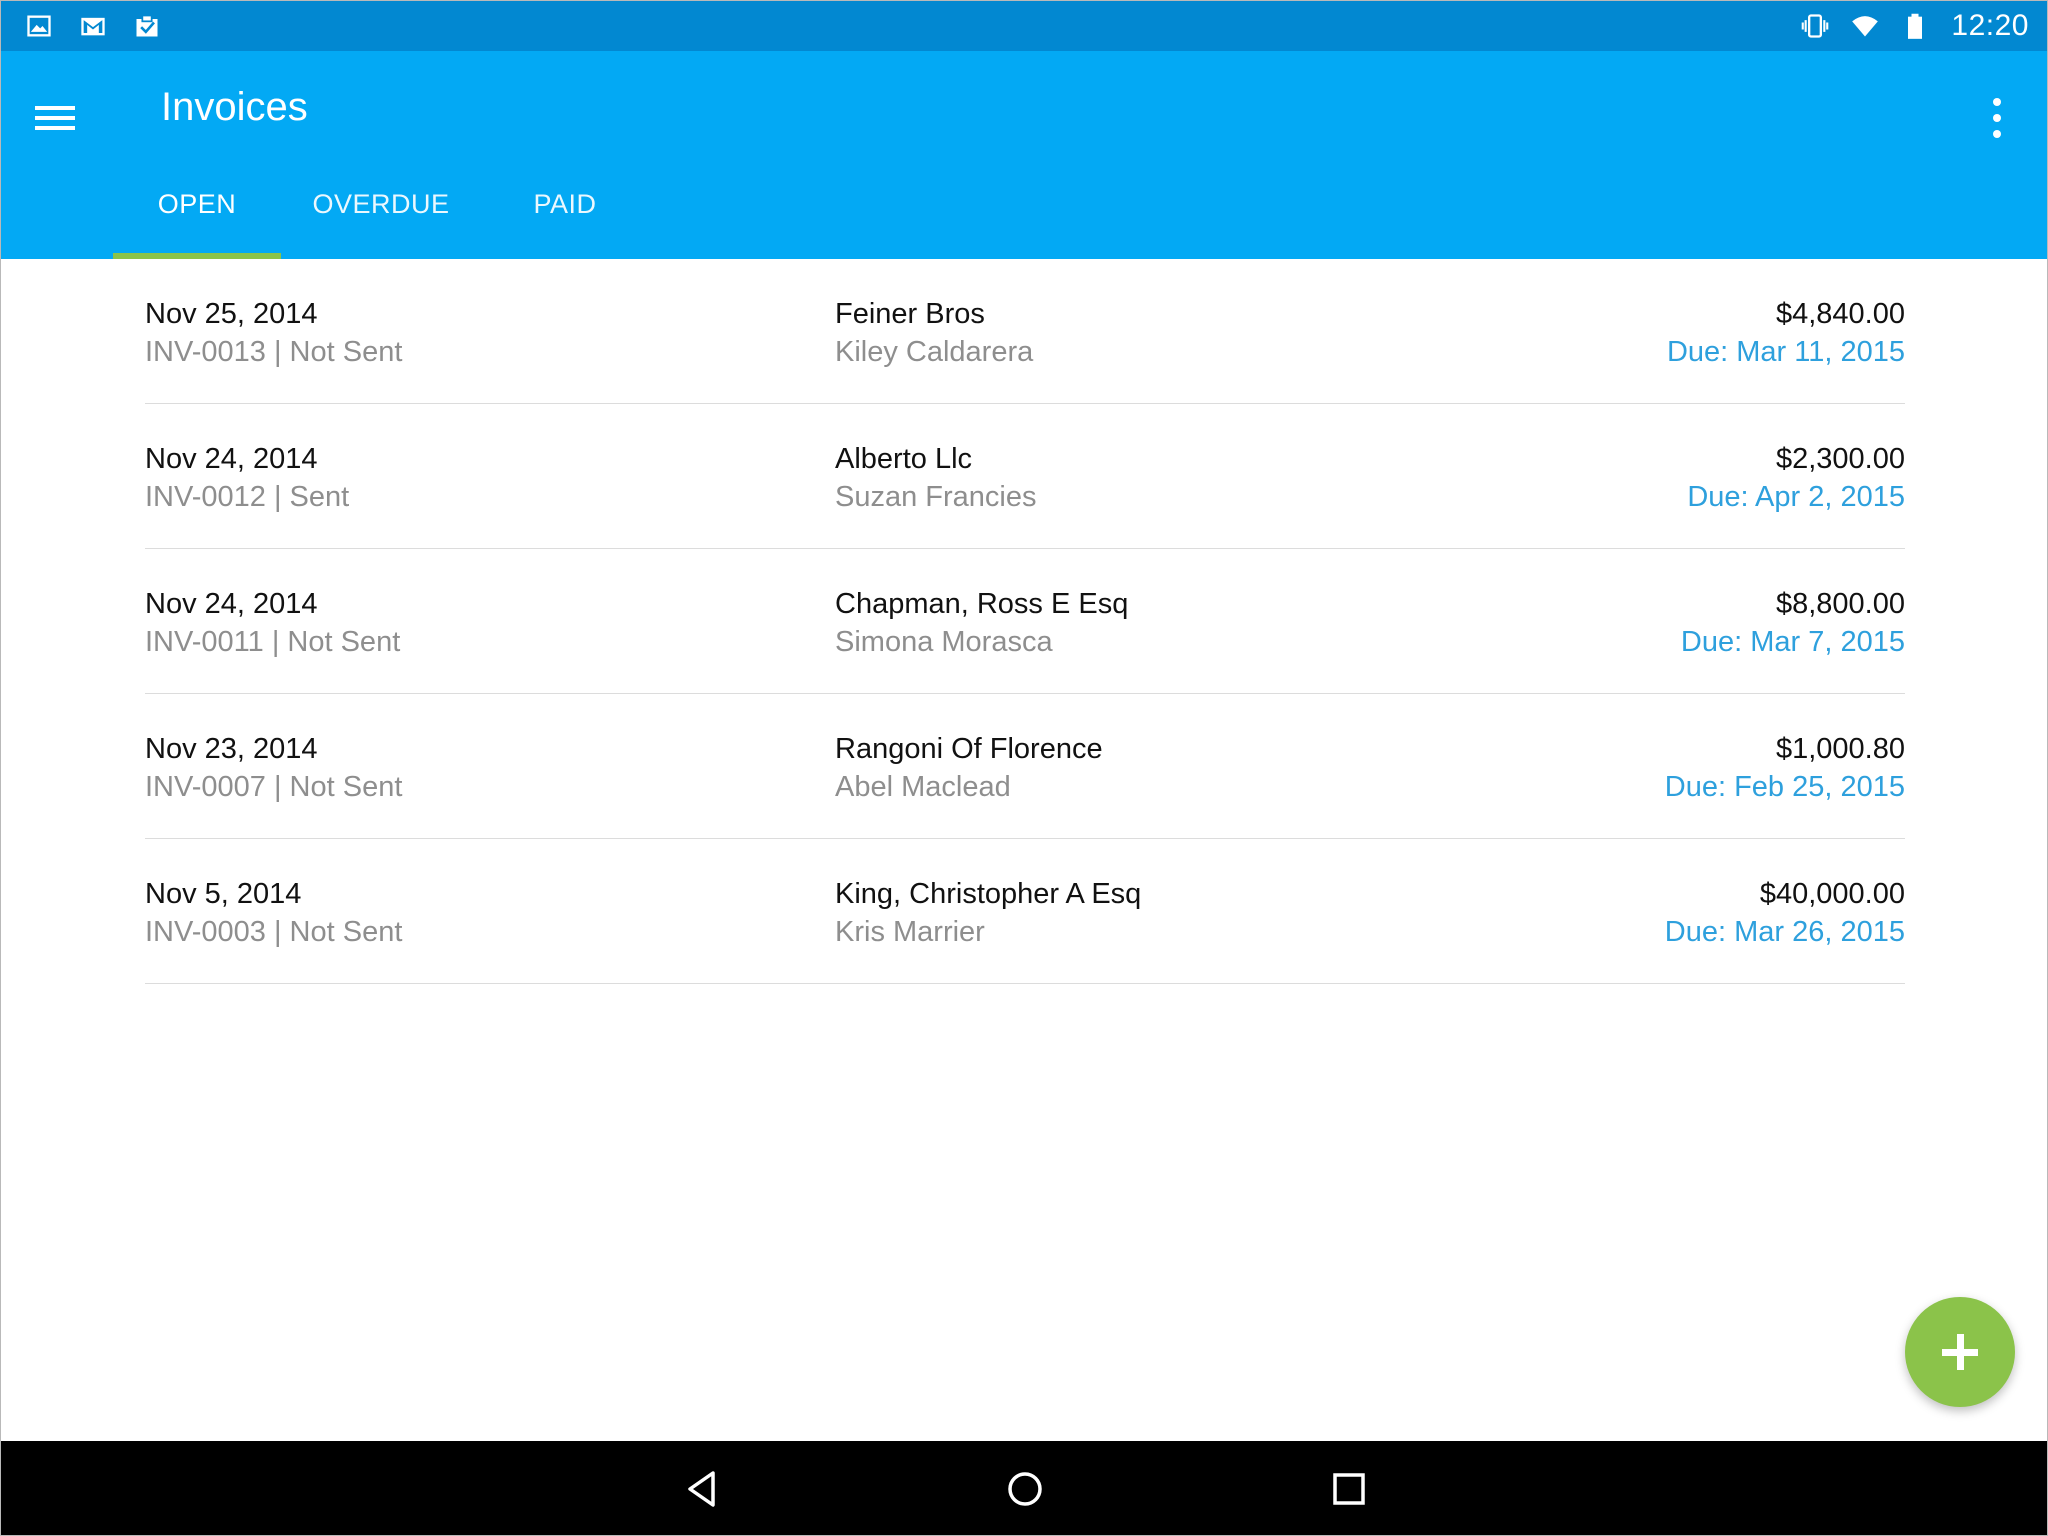  I want to click on invoice-client-cell: Chapman, Ross E Esq Simona Morasca, so click(981, 623).